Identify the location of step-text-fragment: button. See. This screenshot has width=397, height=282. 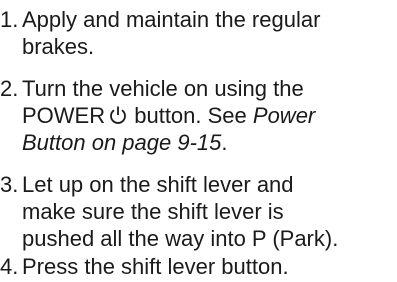
(190, 115).